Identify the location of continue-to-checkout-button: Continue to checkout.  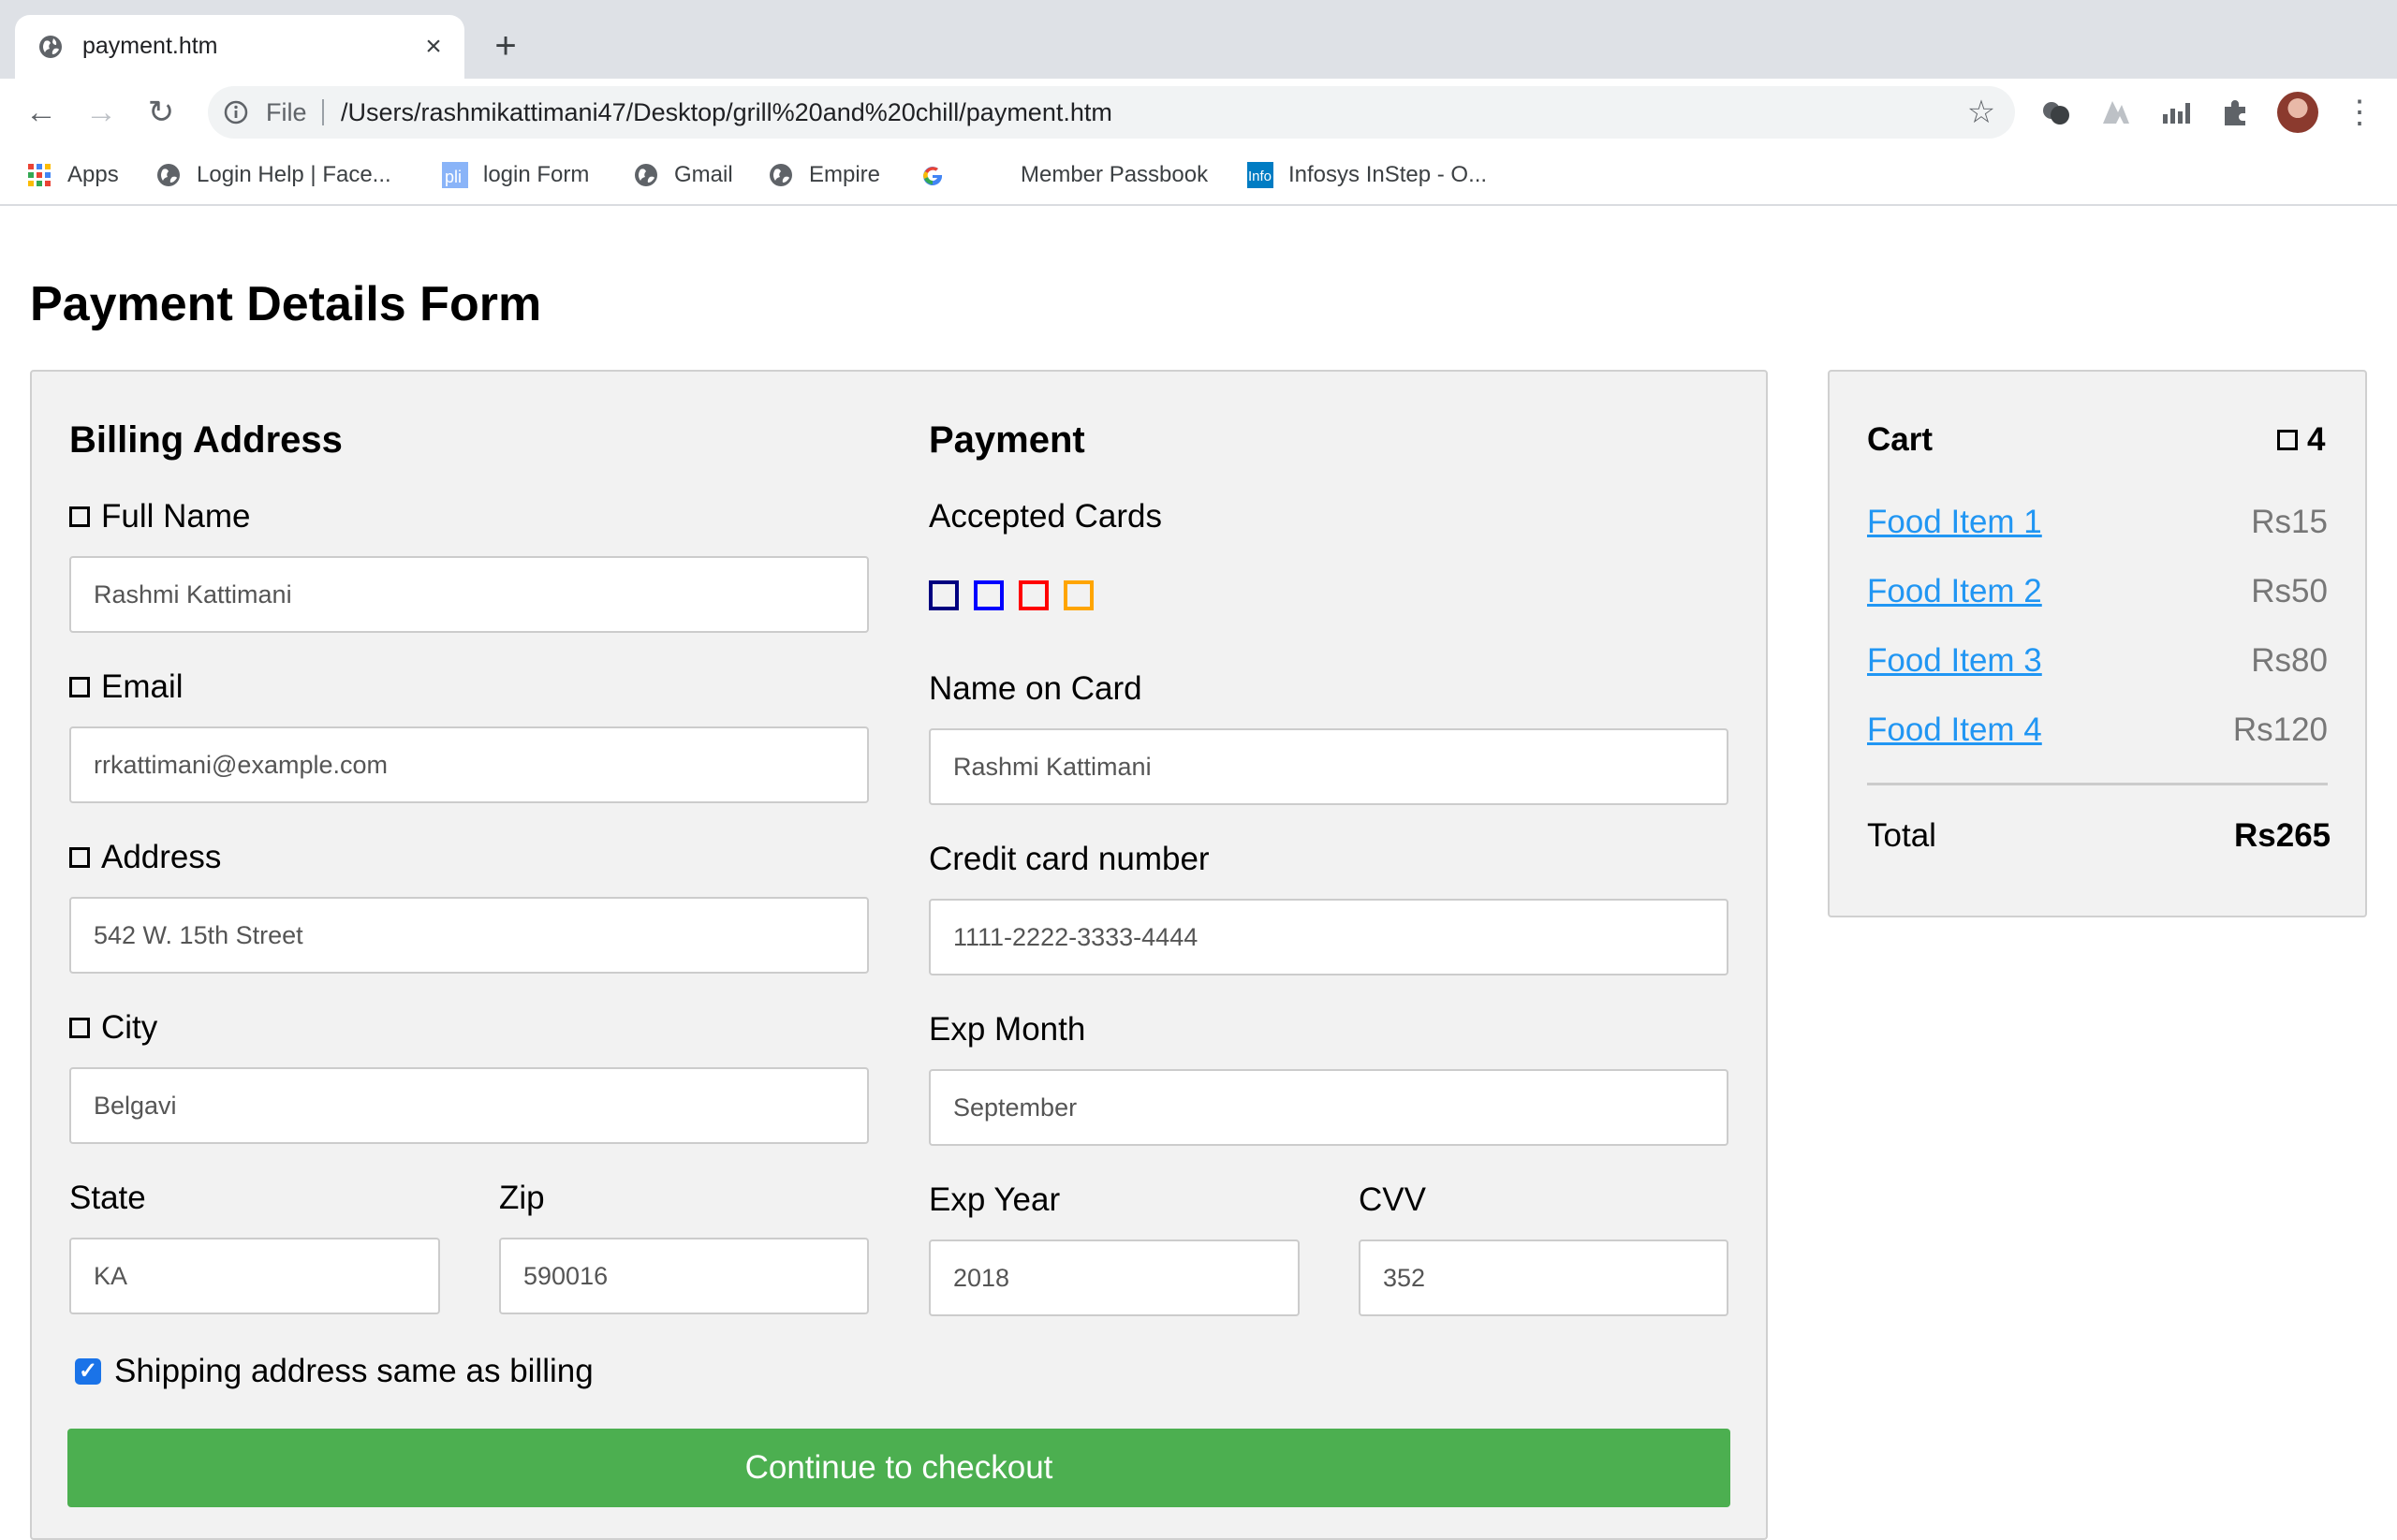
(899, 1468).